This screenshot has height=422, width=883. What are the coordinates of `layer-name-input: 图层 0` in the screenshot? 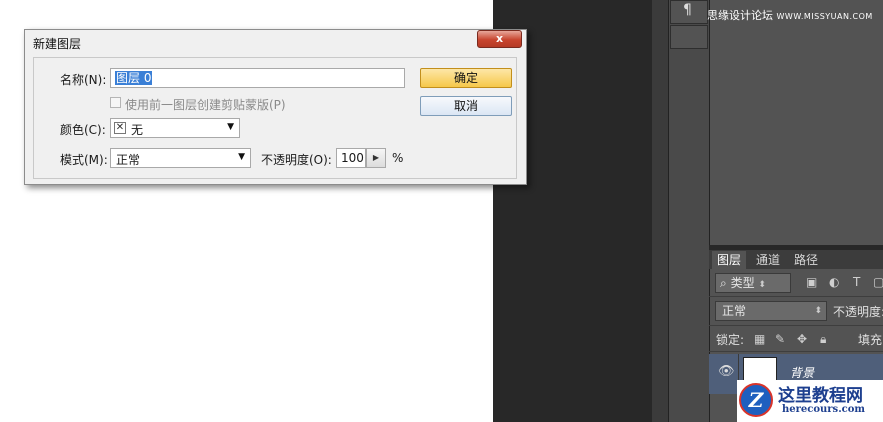 It's located at (257, 78).